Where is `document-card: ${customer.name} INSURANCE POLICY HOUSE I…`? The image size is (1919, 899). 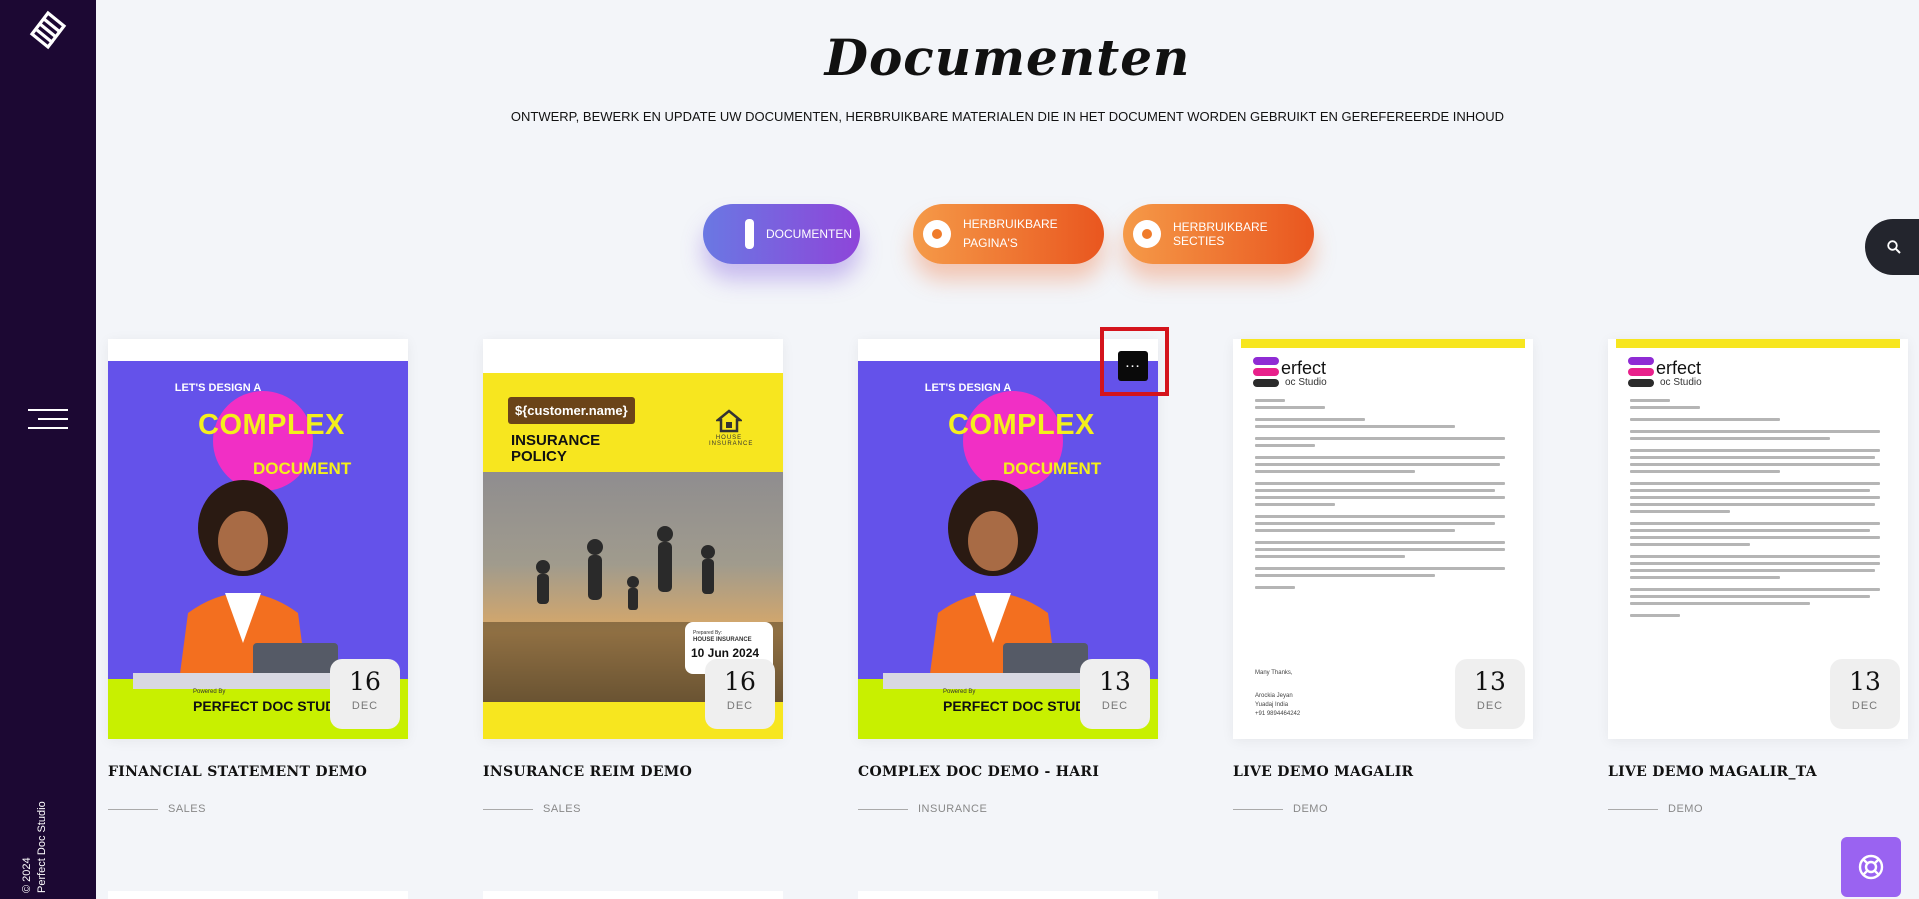 document-card: ${customer.name} INSURANCE POLICY HOUSE I… is located at coordinates (633, 577).